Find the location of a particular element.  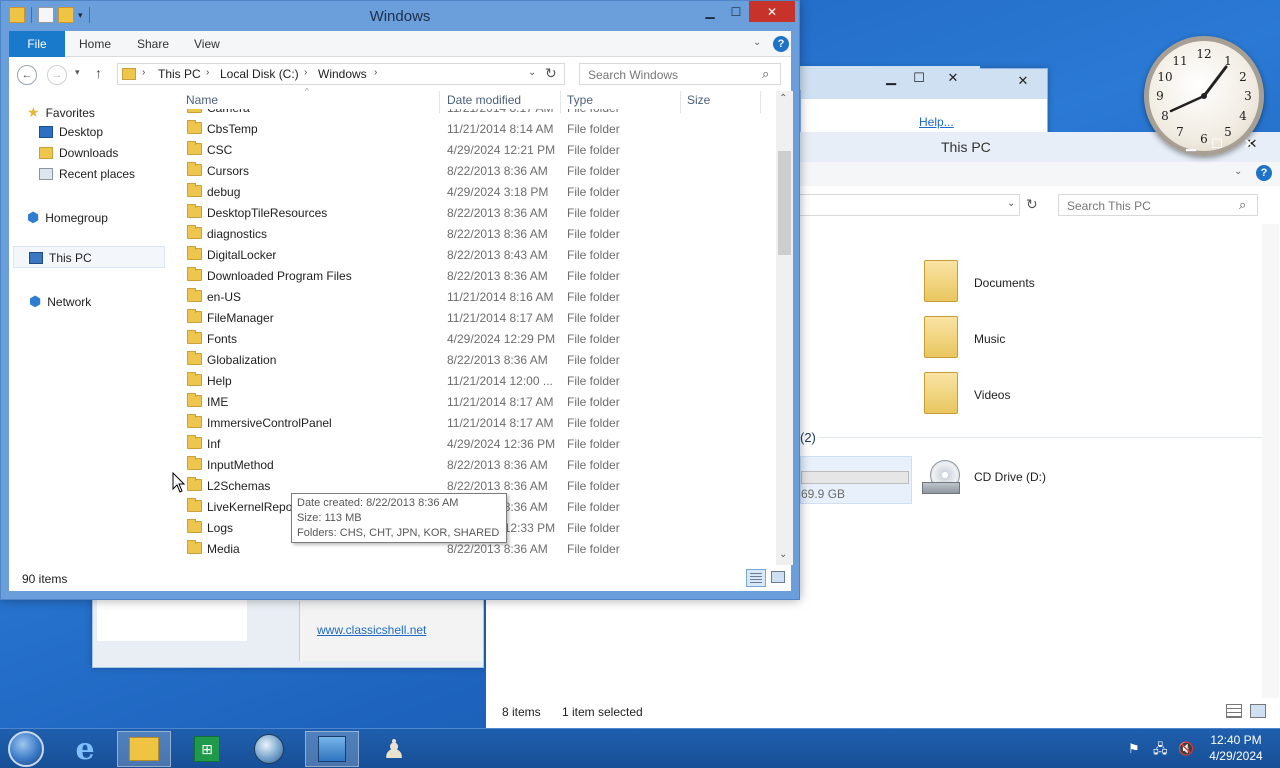

breadcrumb-local-disk: Local Disk (C:) is located at coordinates (259, 74).